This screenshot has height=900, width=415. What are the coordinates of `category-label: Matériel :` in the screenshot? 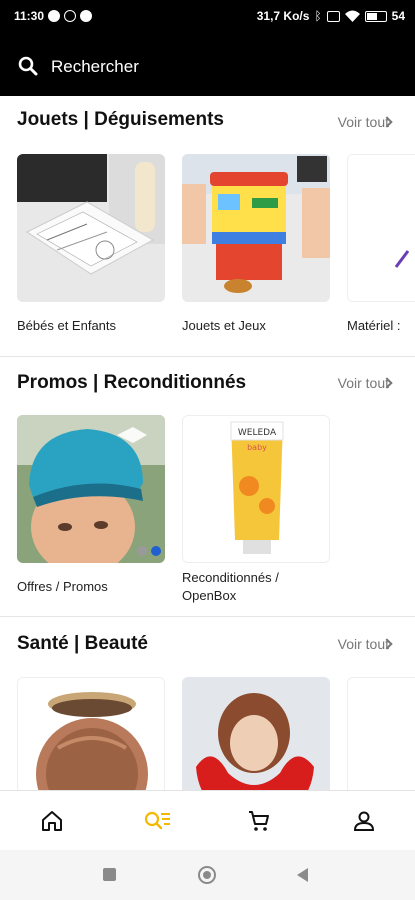 It's located at (374, 325).